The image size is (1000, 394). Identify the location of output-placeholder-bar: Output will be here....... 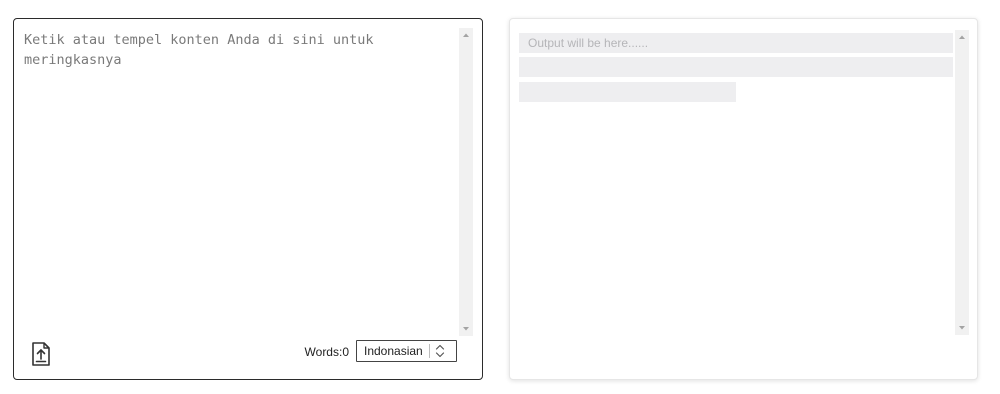
(736, 43).